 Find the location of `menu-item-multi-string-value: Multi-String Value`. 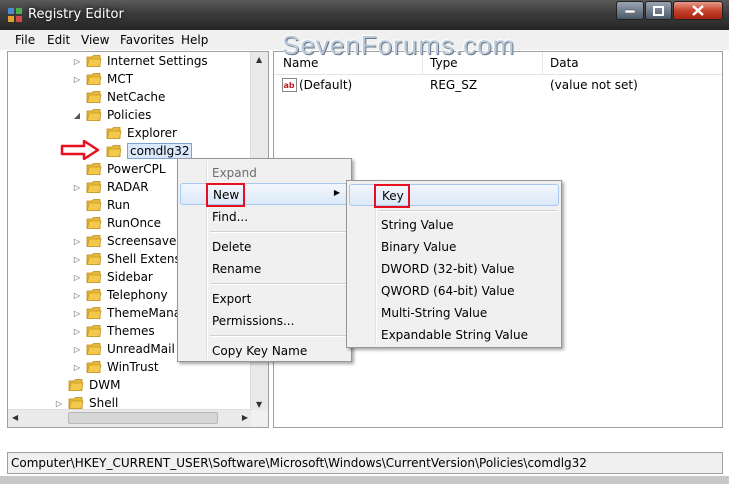

menu-item-multi-string-value: Multi-String Value is located at coordinates (454, 313).